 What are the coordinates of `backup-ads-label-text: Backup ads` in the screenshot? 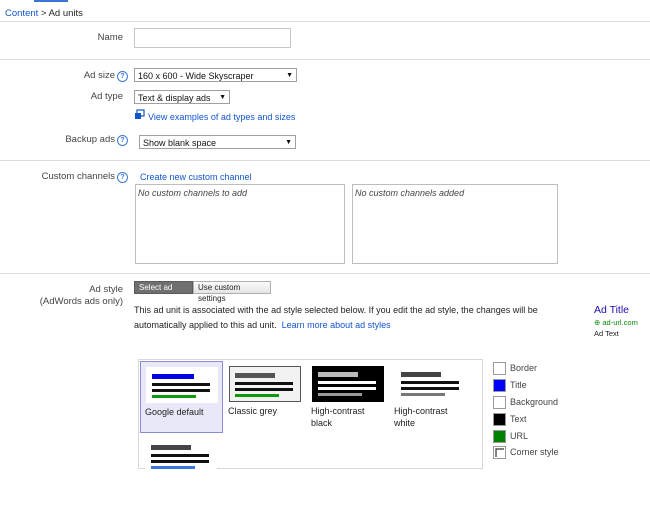 It's located at (90, 139).